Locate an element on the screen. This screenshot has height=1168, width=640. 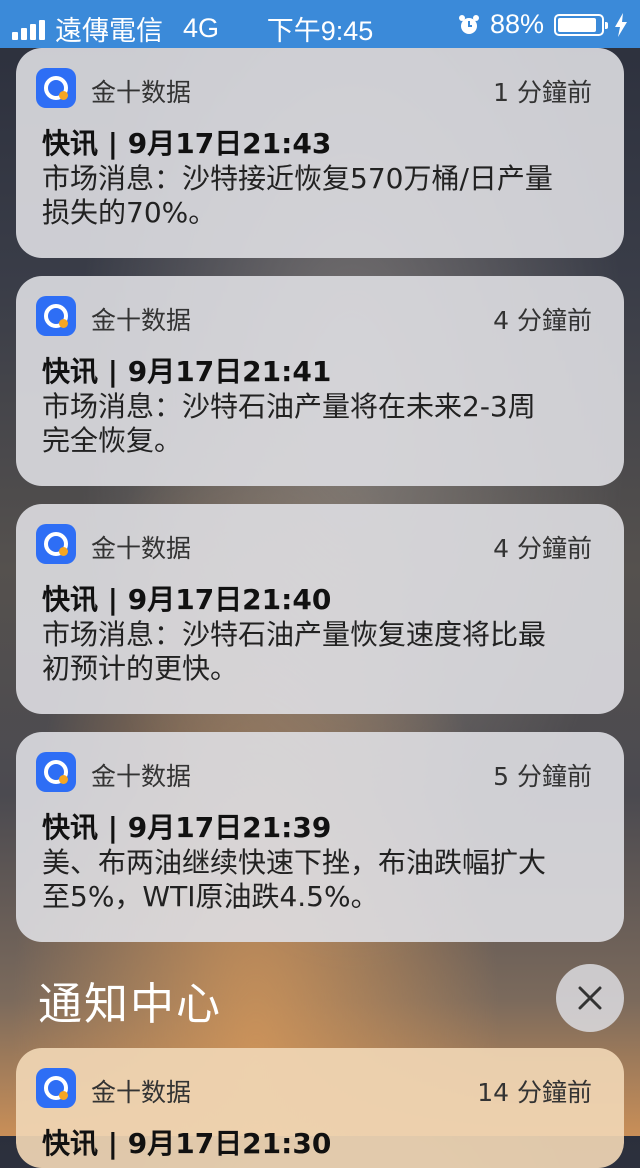
notification-body-line: 市场消息：沙特石油产量将在未来2-3周 is located at coordinates (289, 406).